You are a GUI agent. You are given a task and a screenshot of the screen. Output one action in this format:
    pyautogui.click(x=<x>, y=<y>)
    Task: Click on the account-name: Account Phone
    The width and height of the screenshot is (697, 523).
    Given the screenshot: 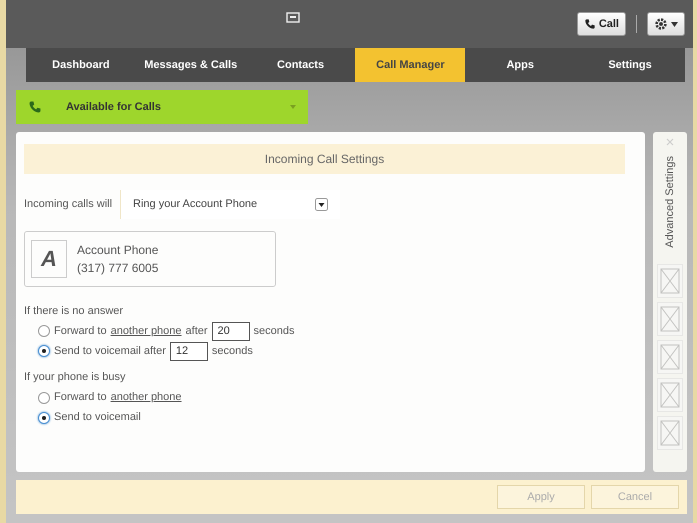 What is the action you would take?
    pyautogui.click(x=117, y=250)
    